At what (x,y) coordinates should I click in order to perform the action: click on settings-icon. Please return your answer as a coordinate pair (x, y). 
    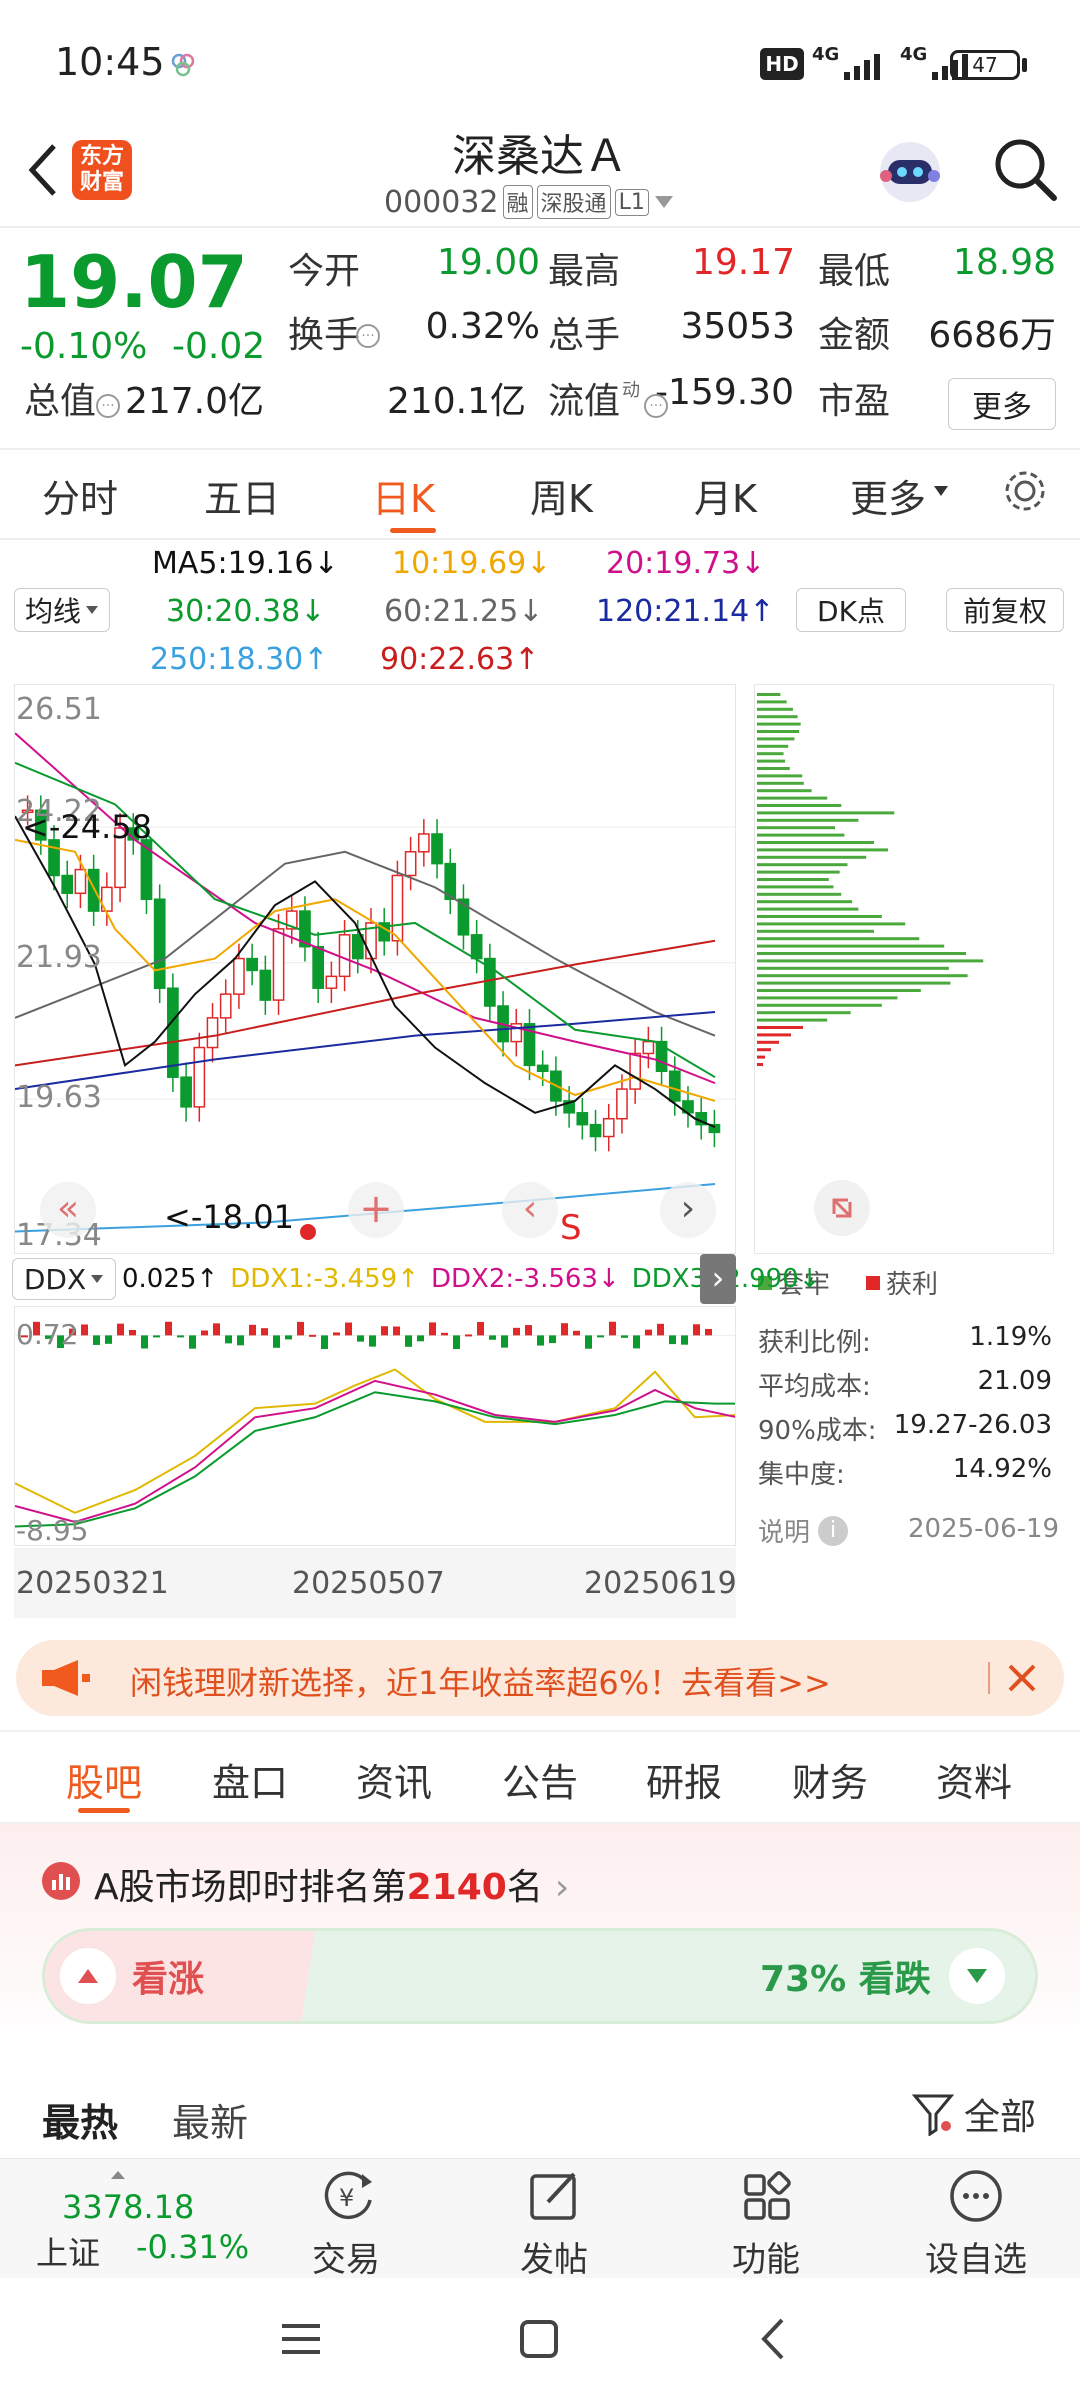
    Looking at the image, I should click on (1025, 491).